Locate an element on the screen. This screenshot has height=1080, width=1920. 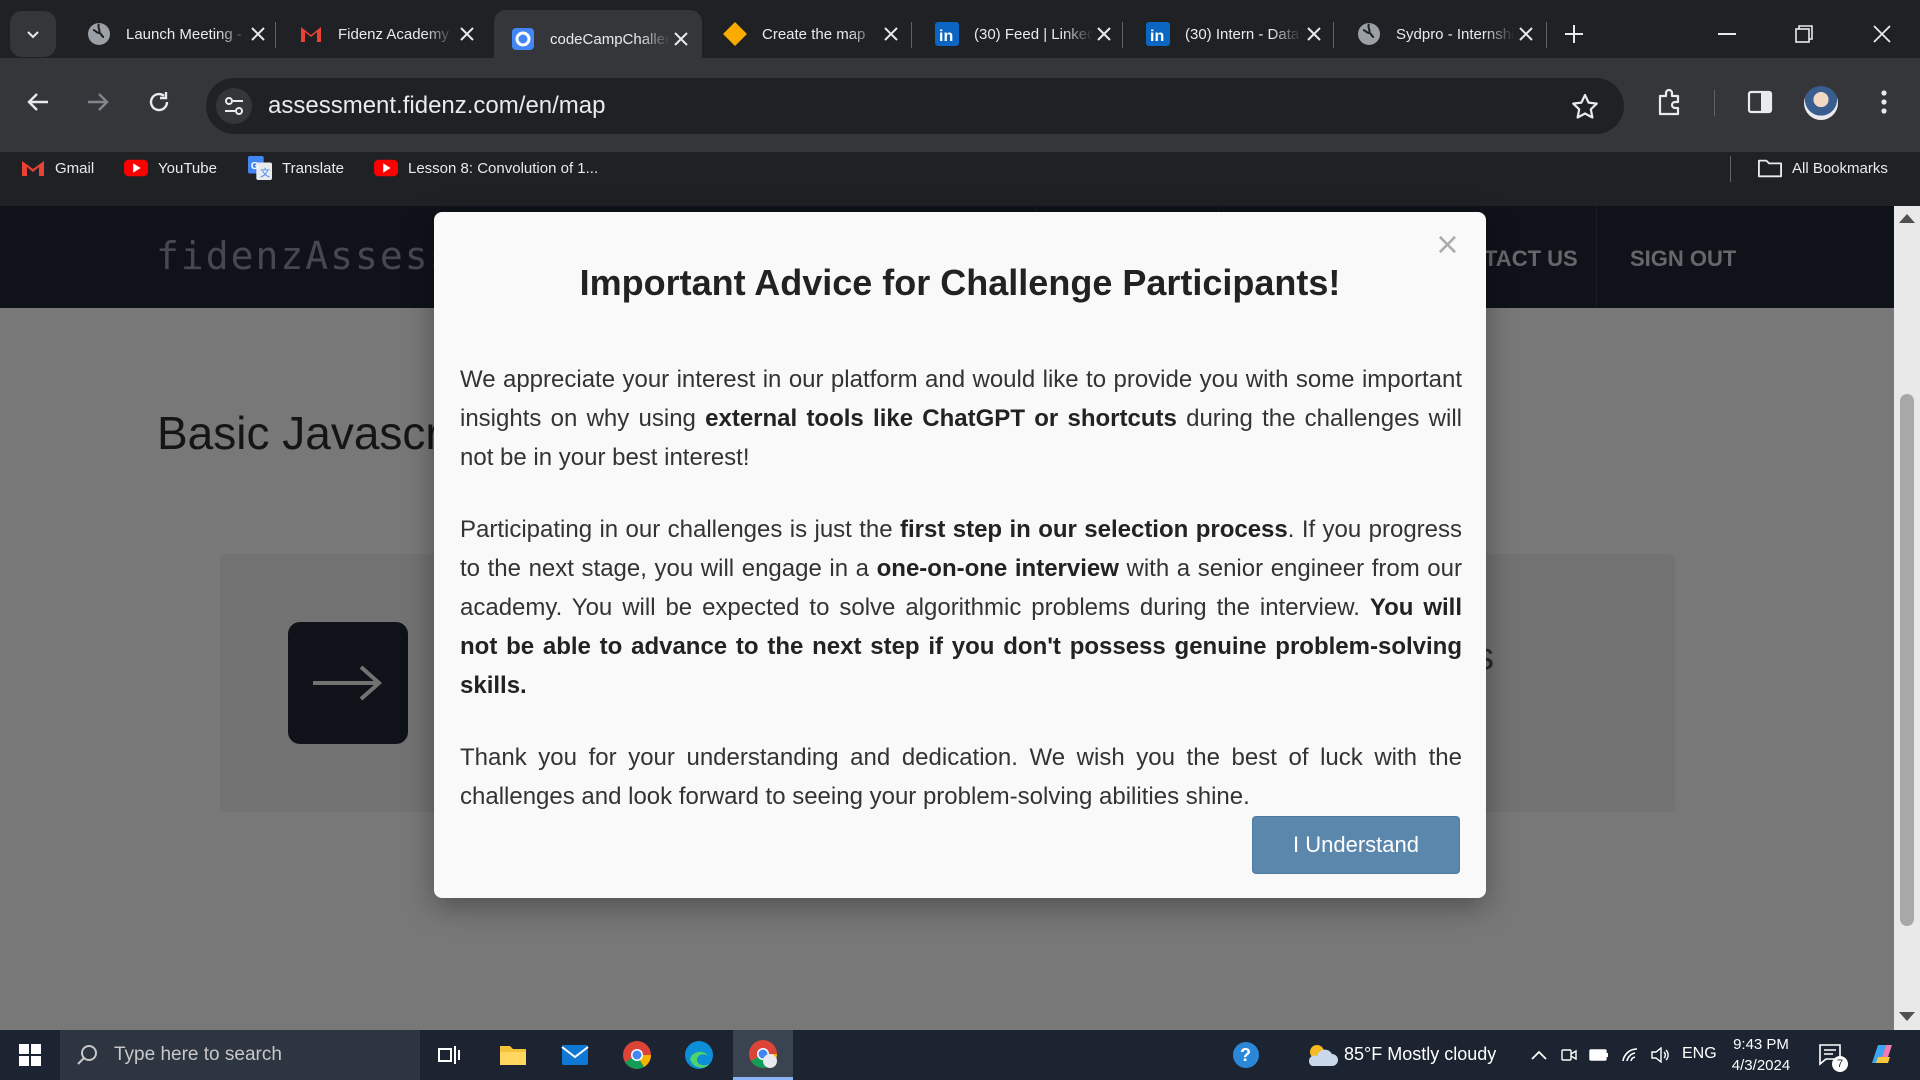
profile-avatar is located at coordinates (1821, 103).